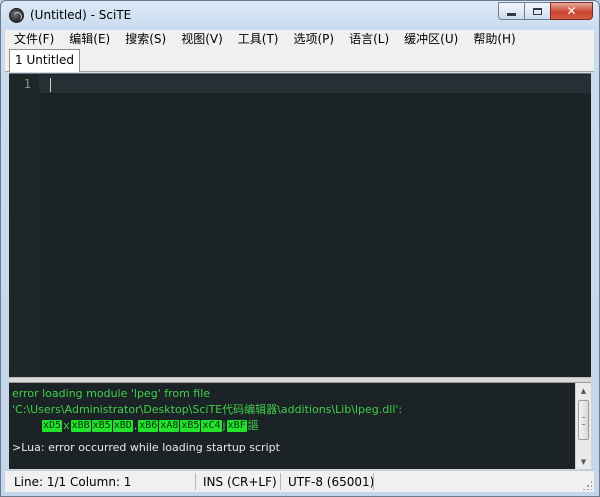 The image size is (600, 497). I want to click on output-scrollbar: ▲ ▼, so click(583, 426).